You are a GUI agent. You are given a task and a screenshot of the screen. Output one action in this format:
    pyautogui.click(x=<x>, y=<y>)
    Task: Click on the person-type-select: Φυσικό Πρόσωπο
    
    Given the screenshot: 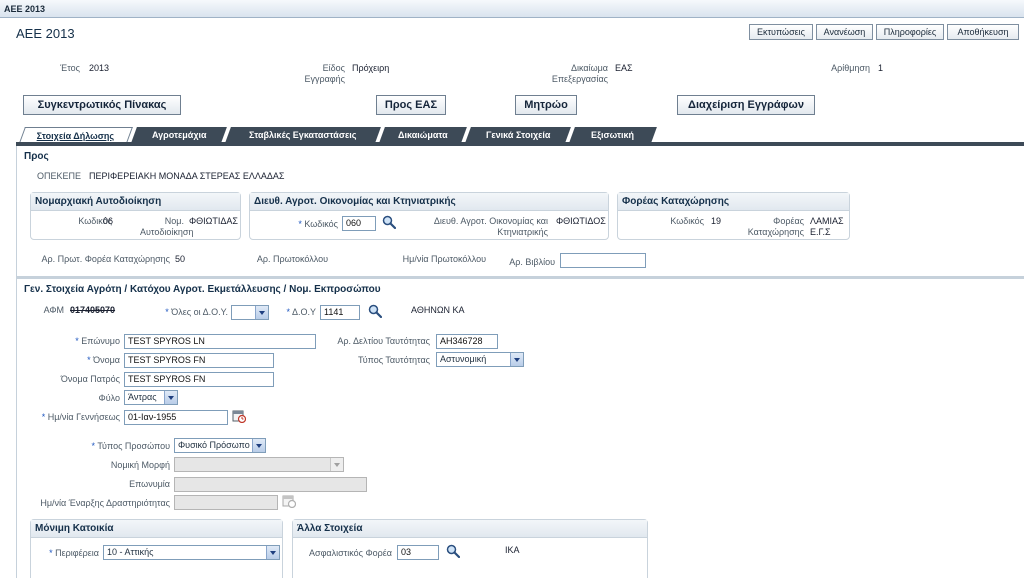 What is the action you would take?
    pyautogui.click(x=220, y=445)
    